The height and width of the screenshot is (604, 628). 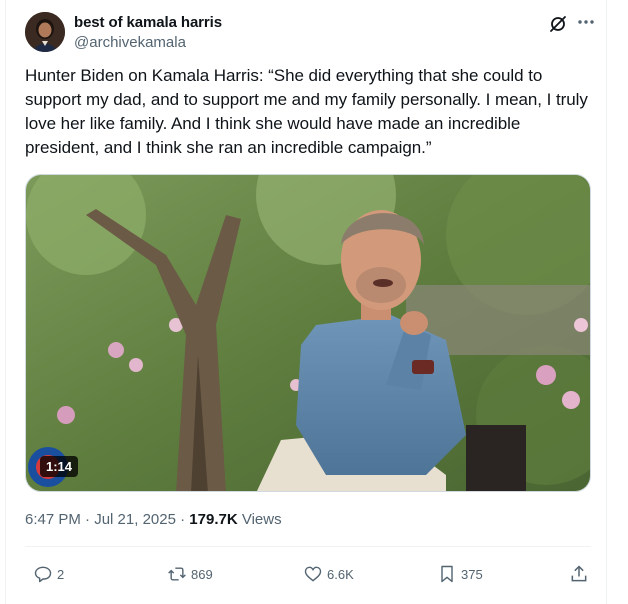 What do you see at coordinates (447, 574) in the screenshot?
I see `bookmark-icon` at bounding box center [447, 574].